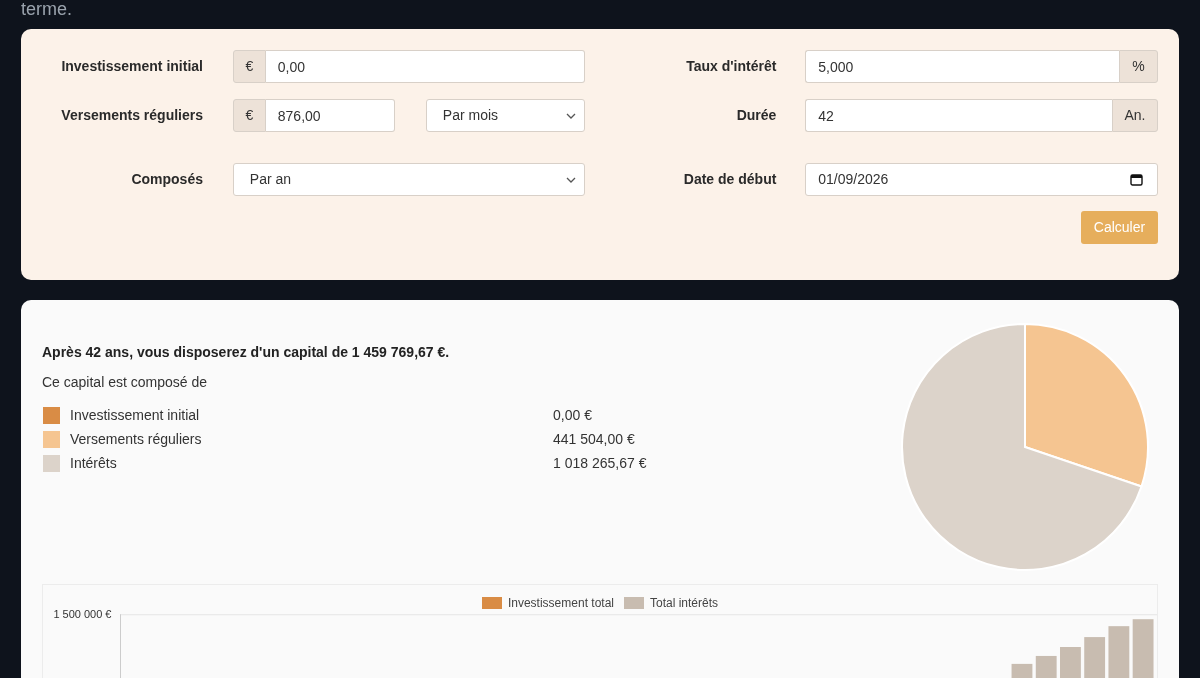  I want to click on text-field: 876,00, so click(330, 115).